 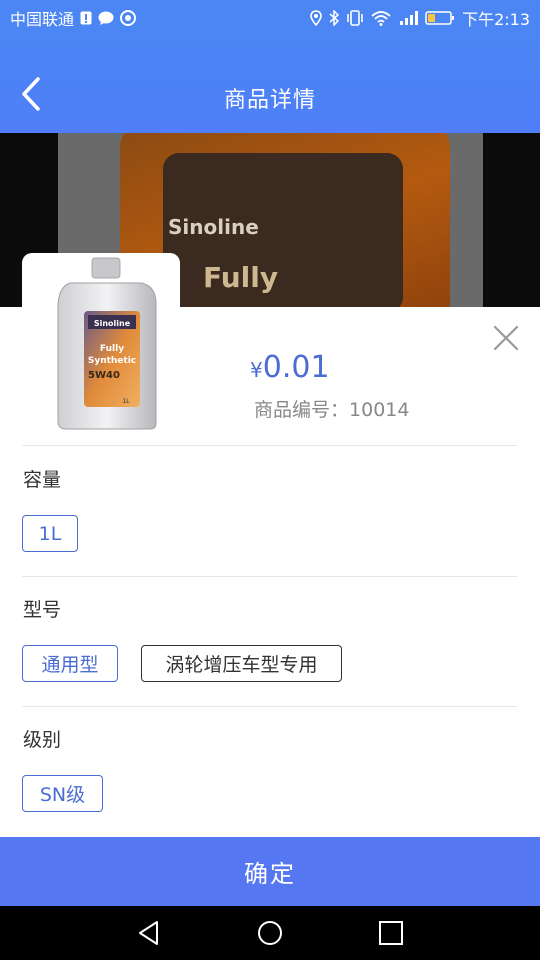 What do you see at coordinates (270, 18) in the screenshot?
I see `status-bar: 中国联通 下午2:13` at bounding box center [270, 18].